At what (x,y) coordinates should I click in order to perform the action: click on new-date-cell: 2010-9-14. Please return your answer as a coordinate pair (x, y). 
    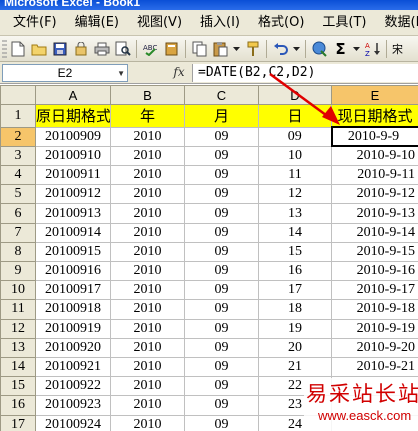
    Looking at the image, I should click on (374, 232).